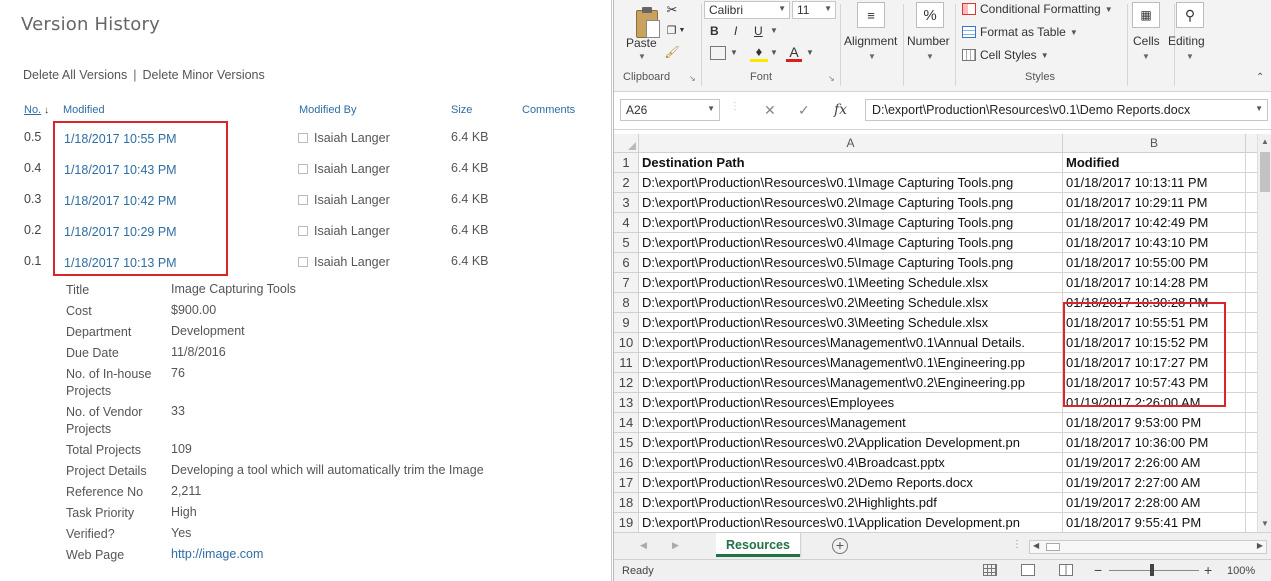 The height and width of the screenshot is (581, 1271). I want to click on column-header-comments: Comments, so click(548, 110).